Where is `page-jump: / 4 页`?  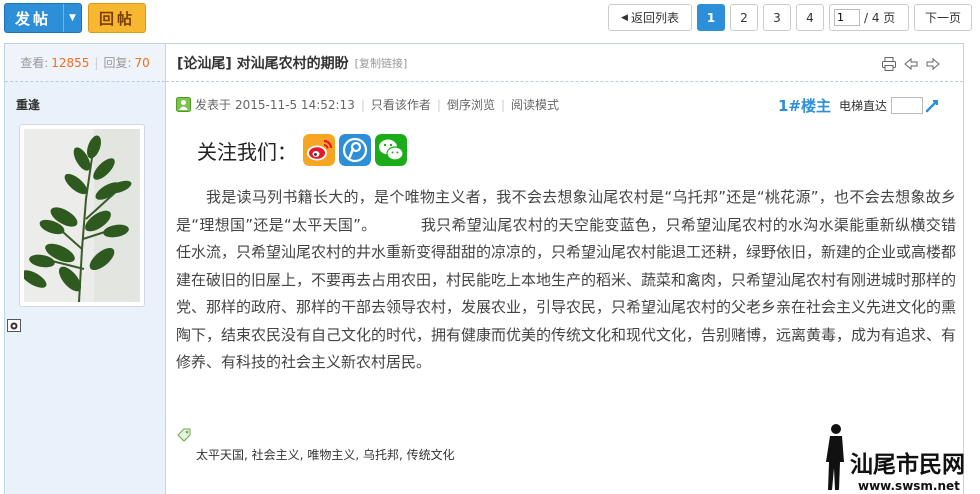
page-jump: / 4 页 is located at coordinates (869, 17).